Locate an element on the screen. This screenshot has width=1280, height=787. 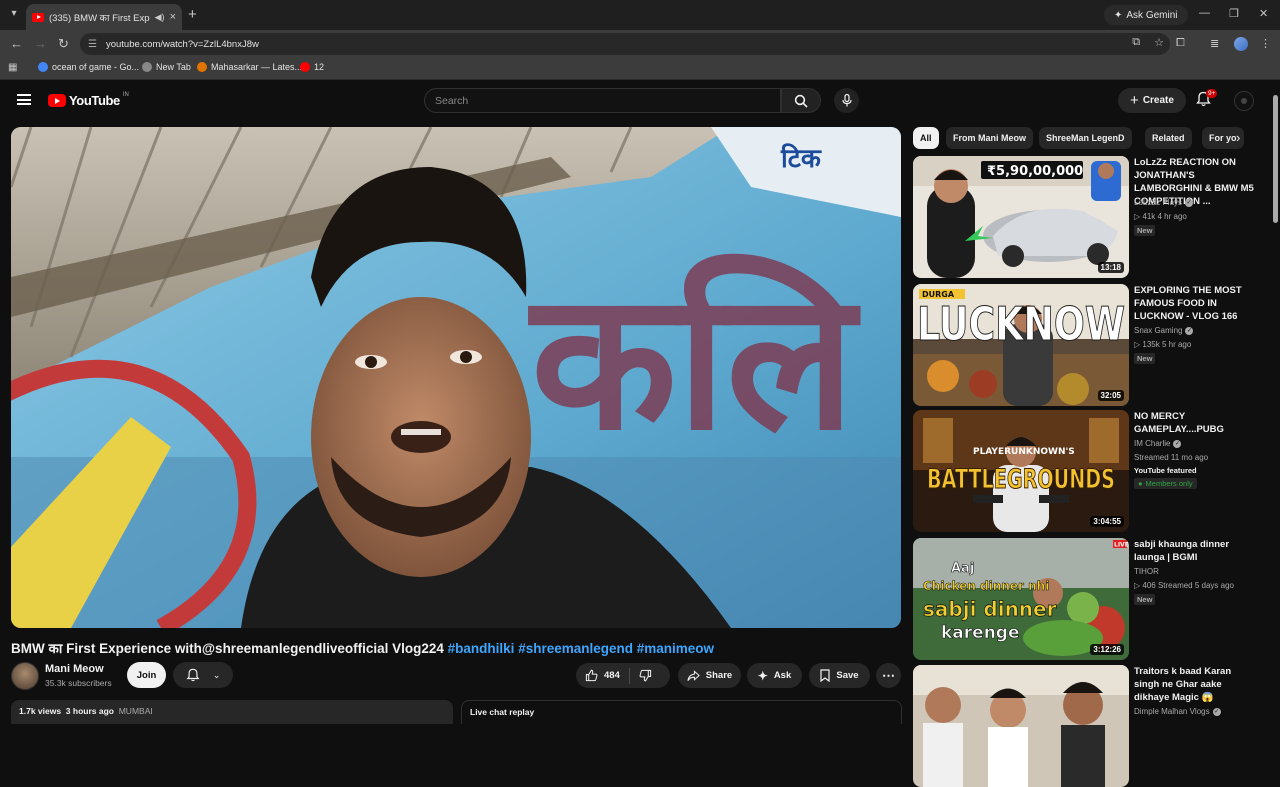
voice-search-button is located at coordinates (846, 100).